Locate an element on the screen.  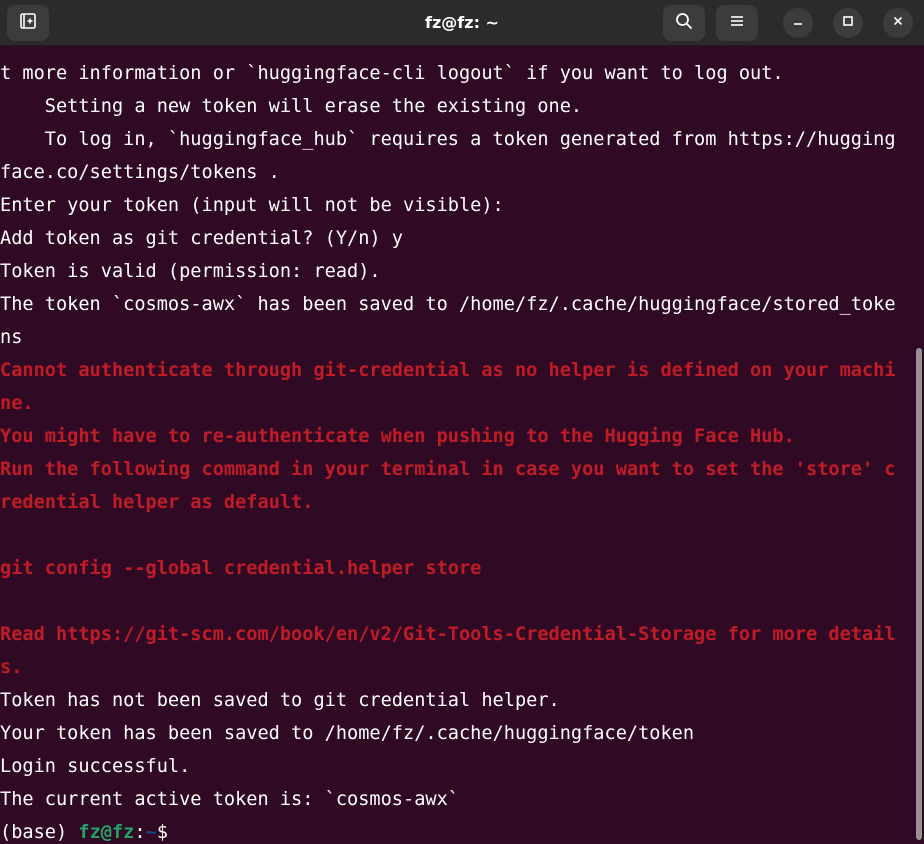
output-line: face.co/settings/tokens . is located at coordinates (140, 172).